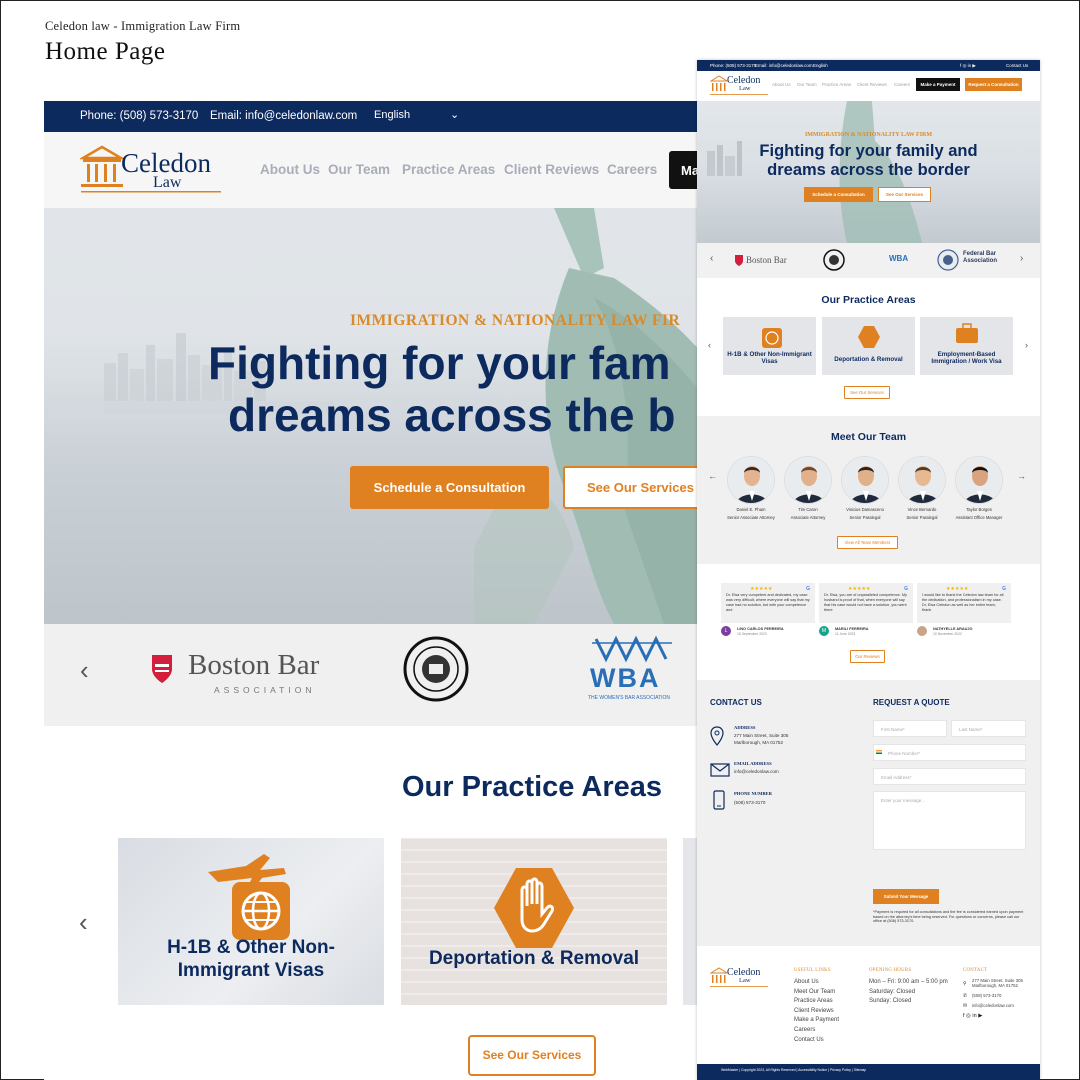 This screenshot has height=1080, width=1080. What do you see at coordinates (283, 116) in the screenshot?
I see `topbar-email: Email: info@celedonlaw.com` at bounding box center [283, 116].